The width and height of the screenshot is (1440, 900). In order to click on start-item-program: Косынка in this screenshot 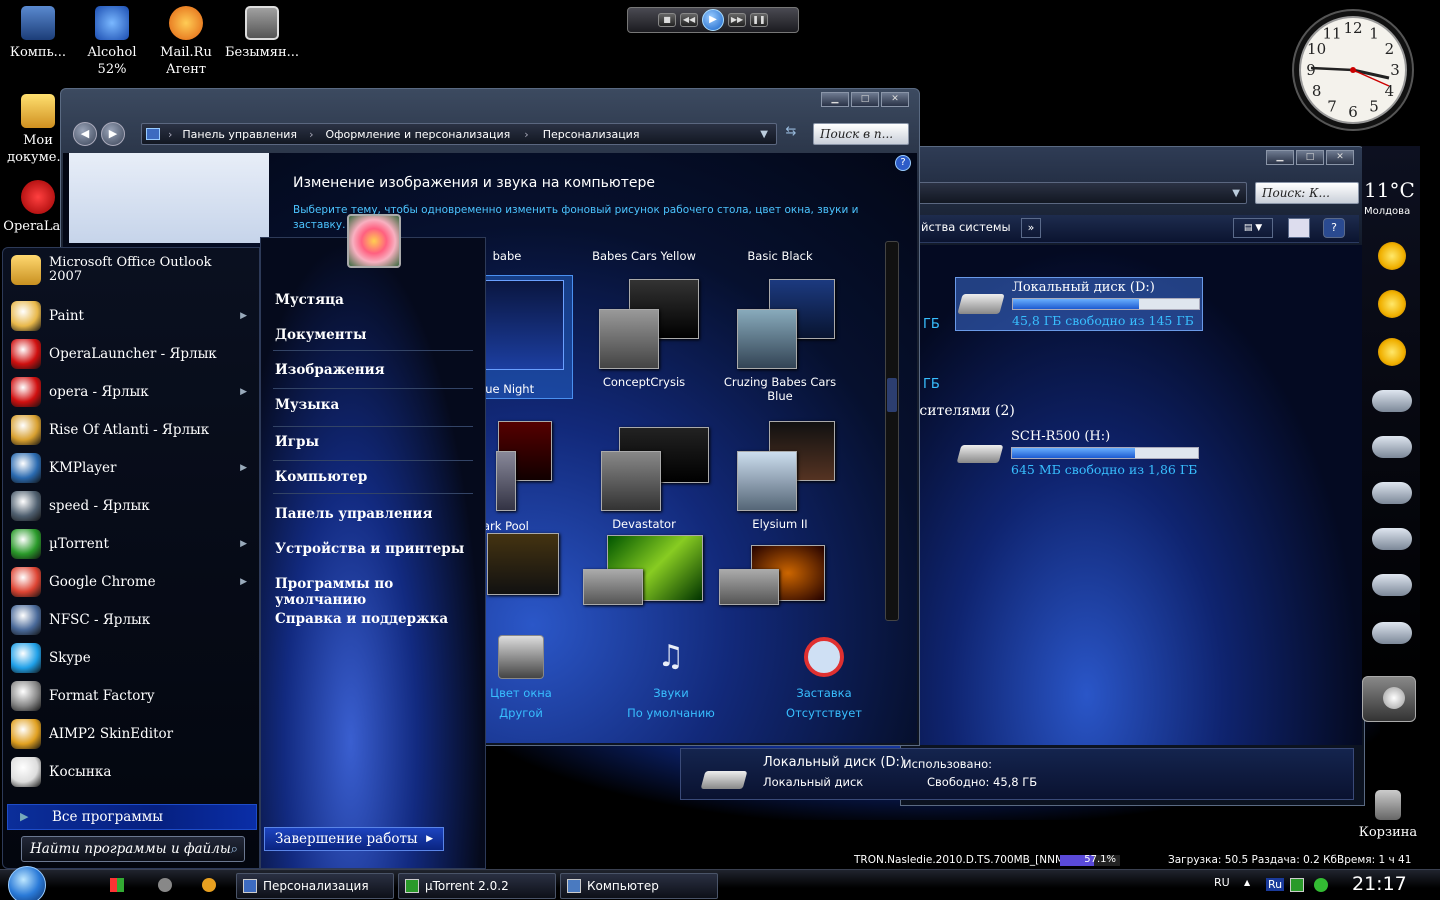, I will do `click(131, 772)`.